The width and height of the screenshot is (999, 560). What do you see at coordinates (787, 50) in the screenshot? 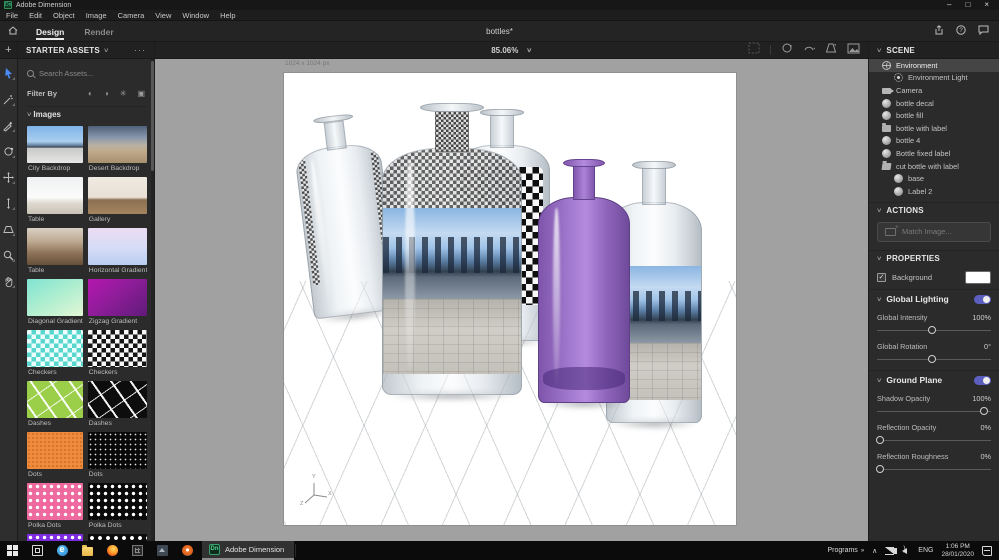
I see `orbit-camera-icon` at bounding box center [787, 50].